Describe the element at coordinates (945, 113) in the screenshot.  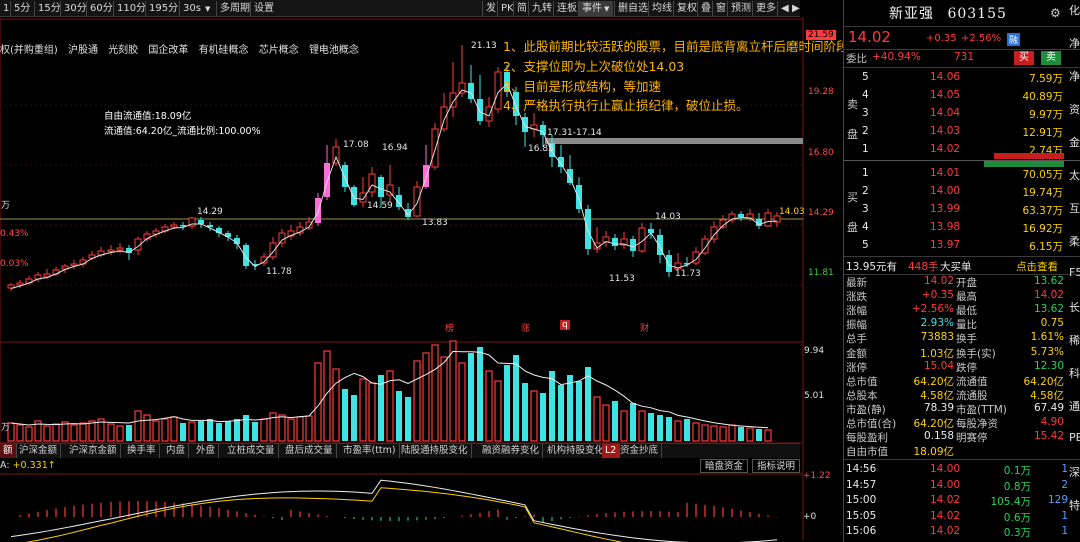
I see `ask-price: 14.04` at that location.